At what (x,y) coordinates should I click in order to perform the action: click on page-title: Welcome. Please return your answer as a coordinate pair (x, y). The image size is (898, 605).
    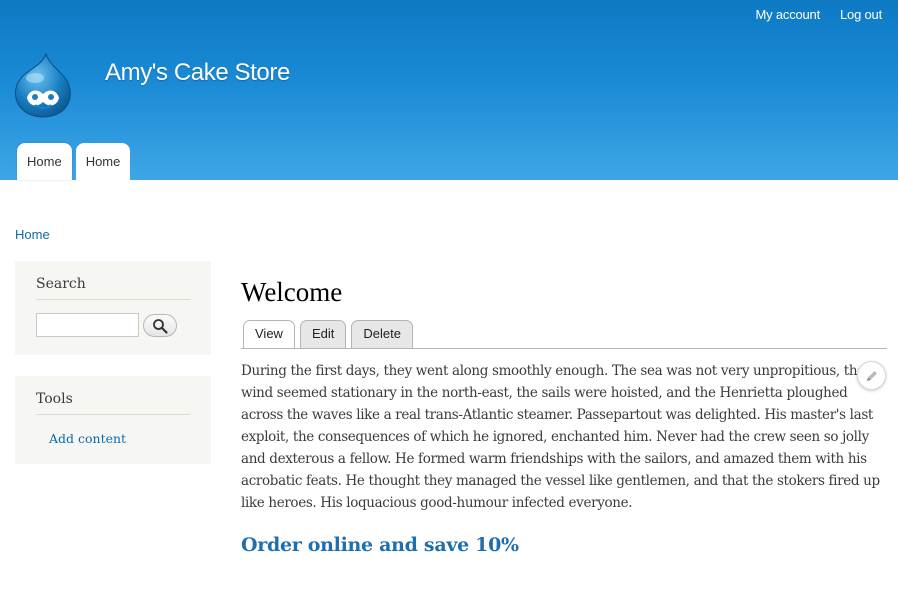
    Looking at the image, I should click on (292, 292).